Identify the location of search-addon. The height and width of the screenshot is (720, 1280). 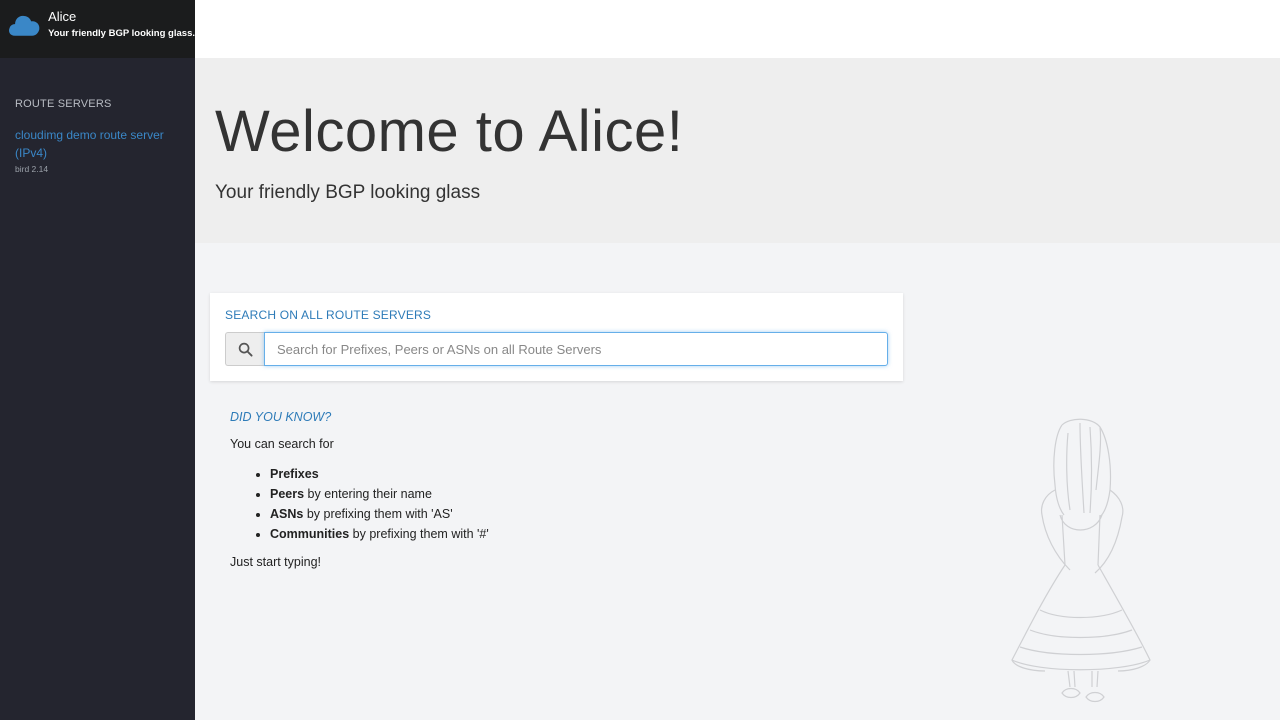
(245, 349).